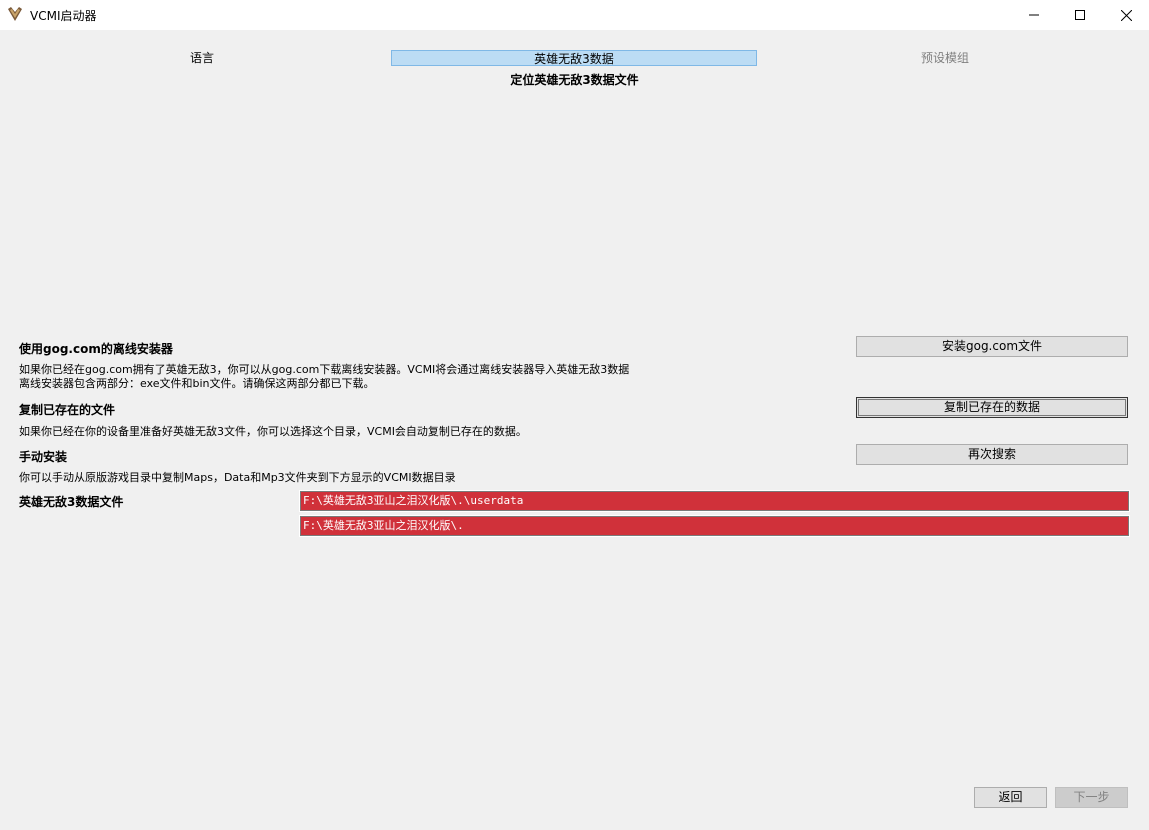 The height and width of the screenshot is (830, 1149). I want to click on install-gog-button: 安装gog.com文件, so click(992, 346).